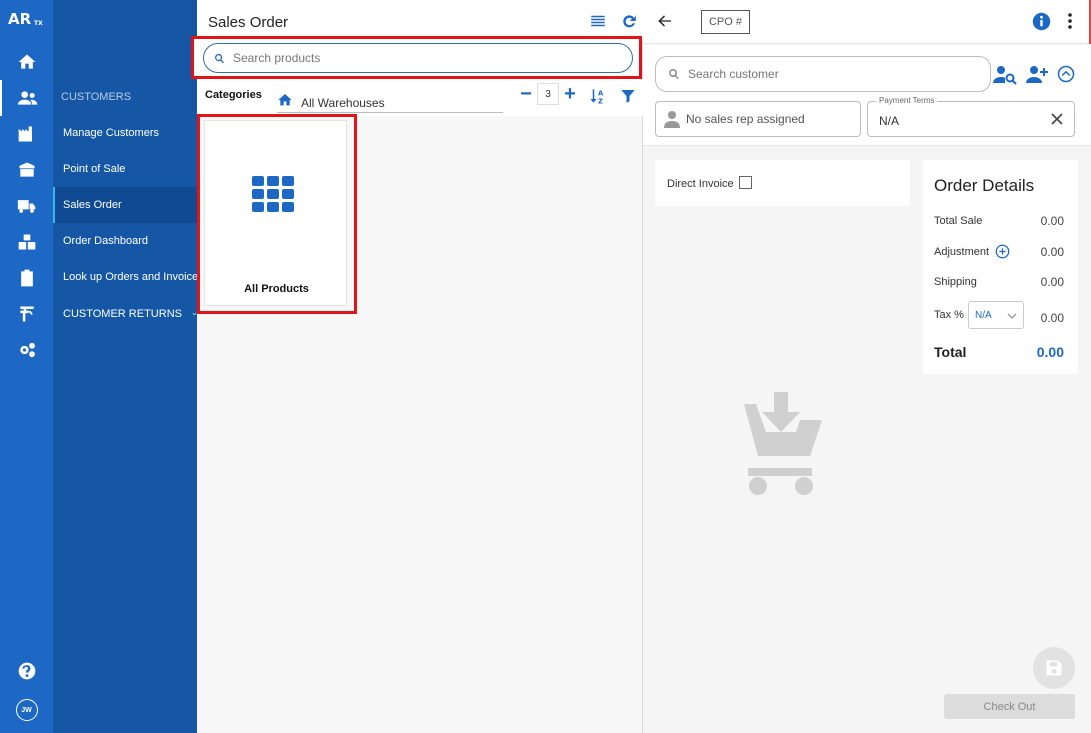 The width and height of the screenshot is (1091, 733). Describe the element at coordinates (125, 277) in the screenshot. I see `nav-item-lookup-orders: Look up Orders and Invoices` at that location.